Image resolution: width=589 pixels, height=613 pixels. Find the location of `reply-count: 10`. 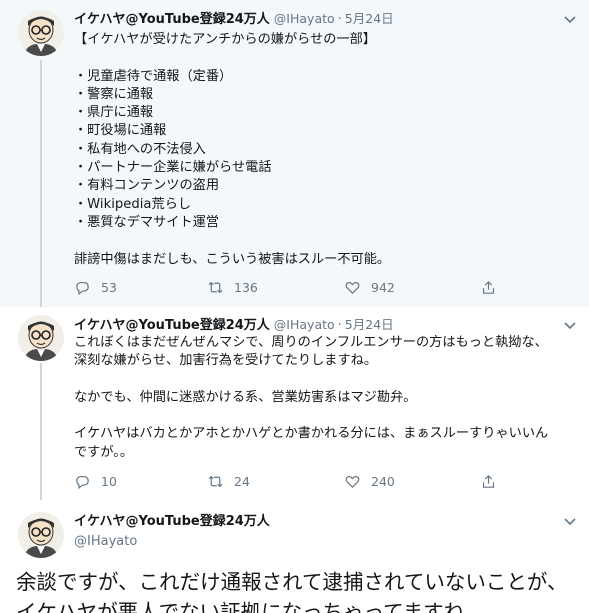

reply-count: 10 is located at coordinates (109, 481).